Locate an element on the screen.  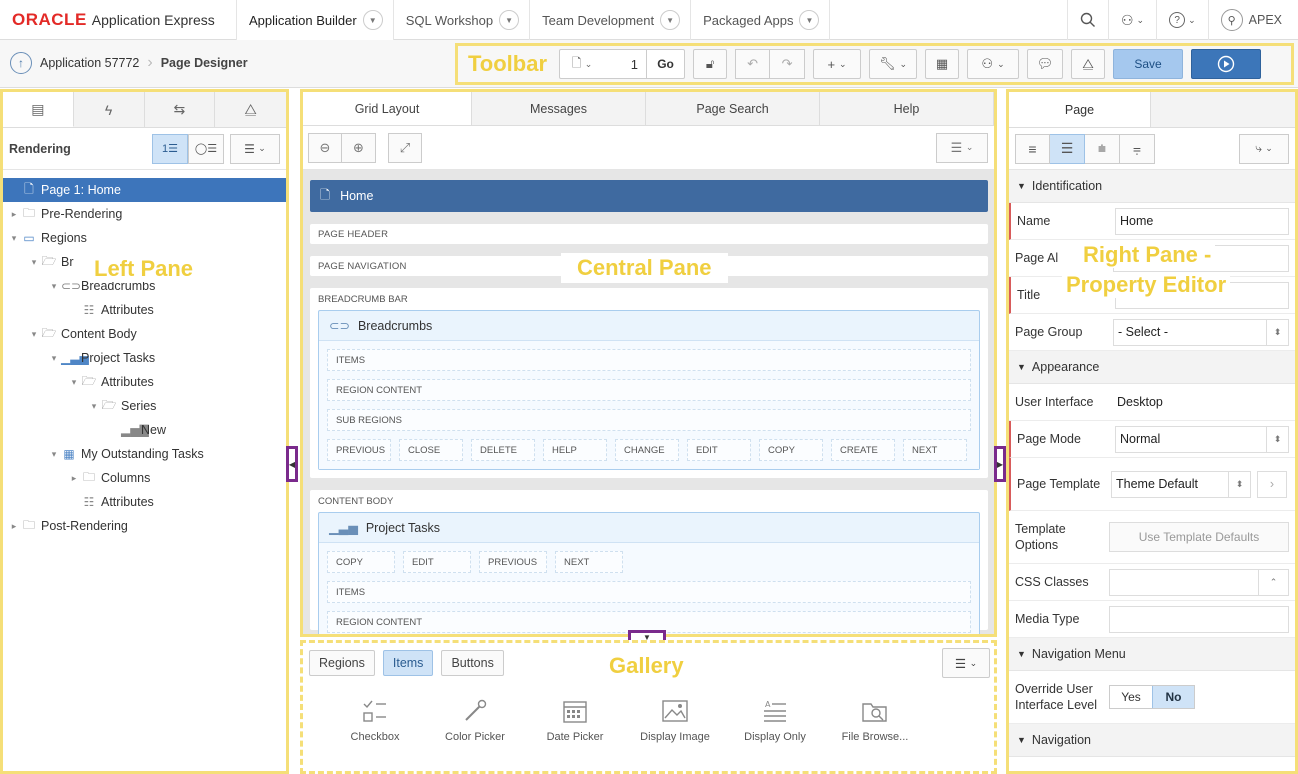
gallery-tab-items: Items is located at coordinates (408, 663).